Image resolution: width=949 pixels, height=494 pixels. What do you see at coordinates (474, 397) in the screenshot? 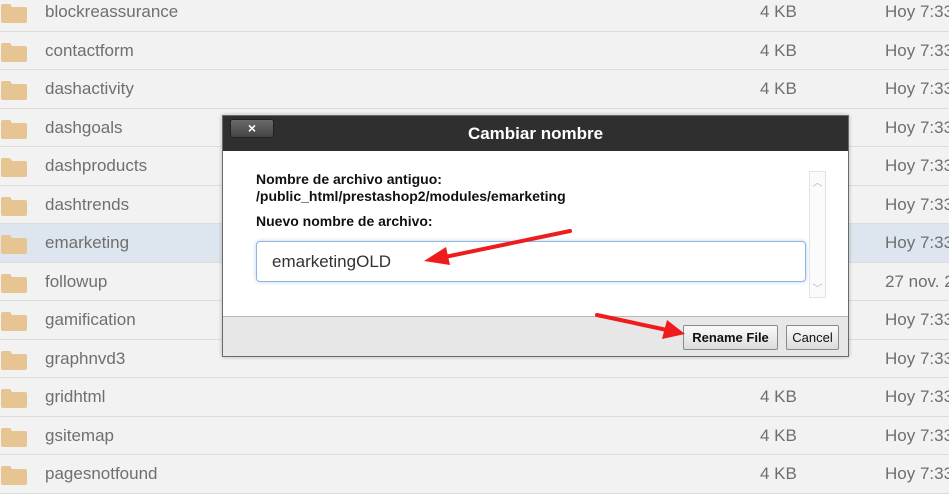
I see `file-row: gridhtml 4 KB Hoy 7:33` at bounding box center [474, 397].